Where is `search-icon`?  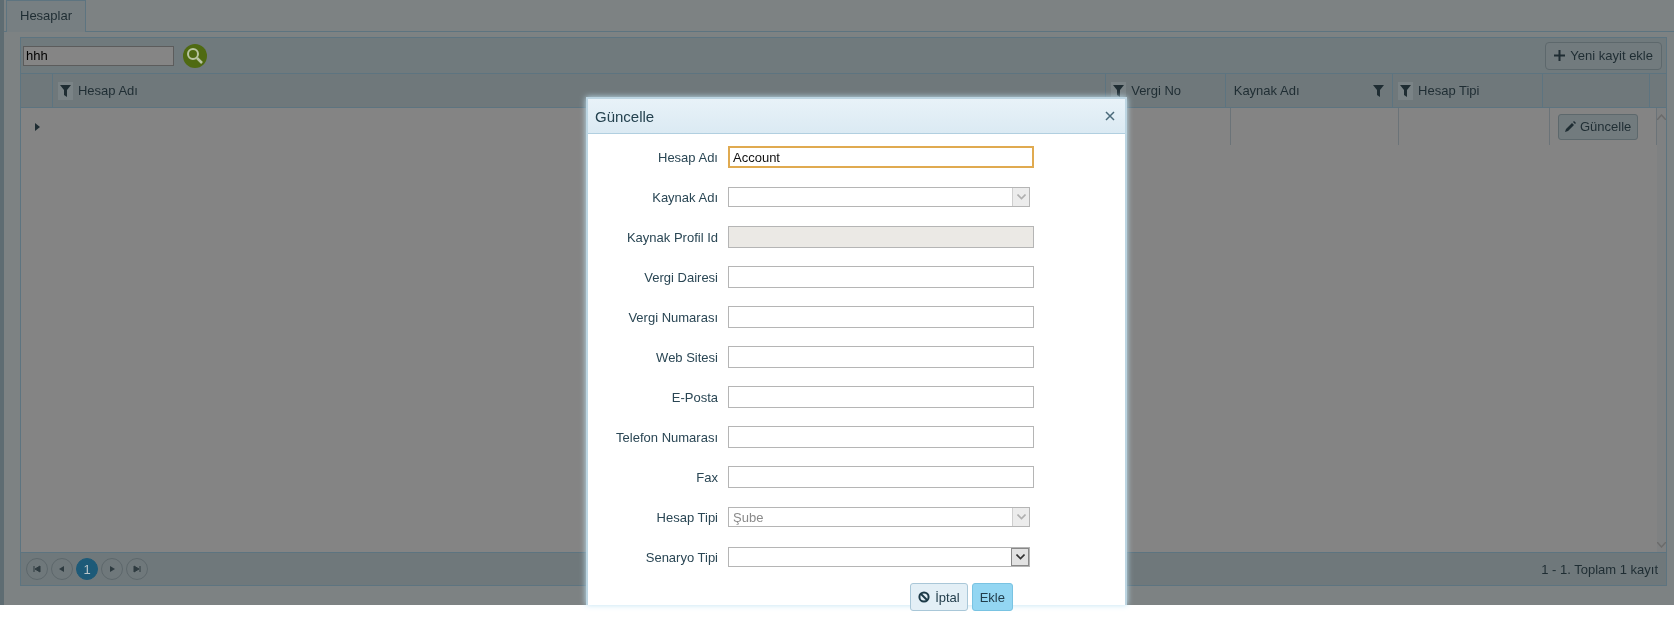
search-icon is located at coordinates (195, 55).